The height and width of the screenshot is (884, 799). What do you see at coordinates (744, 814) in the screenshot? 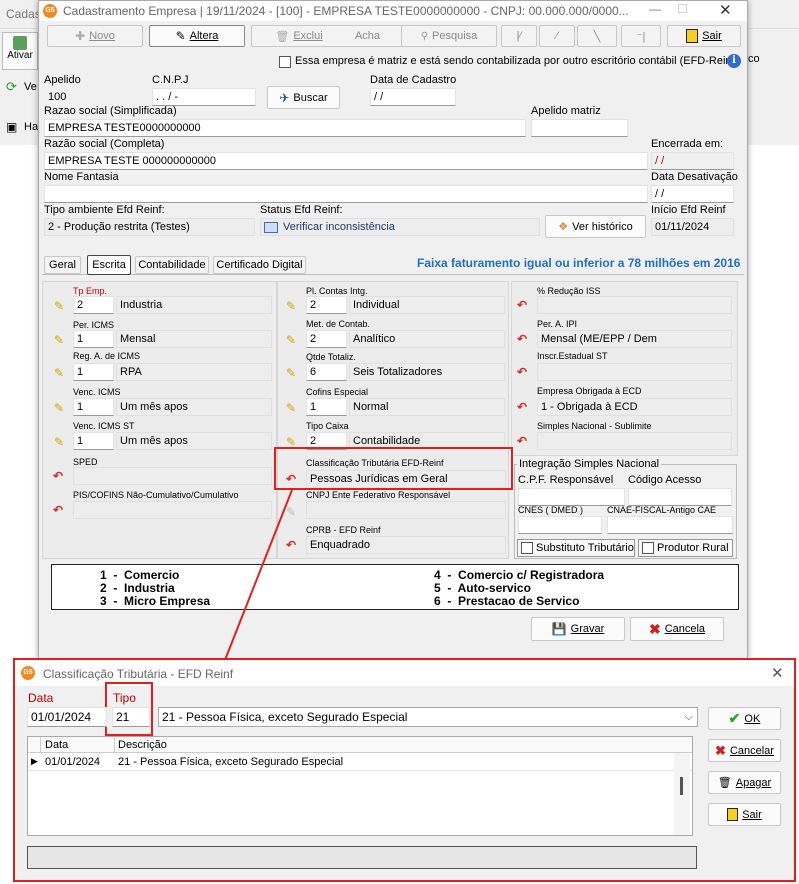
I see `dialog-sair-button: Sair` at bounding box center [744, 814].